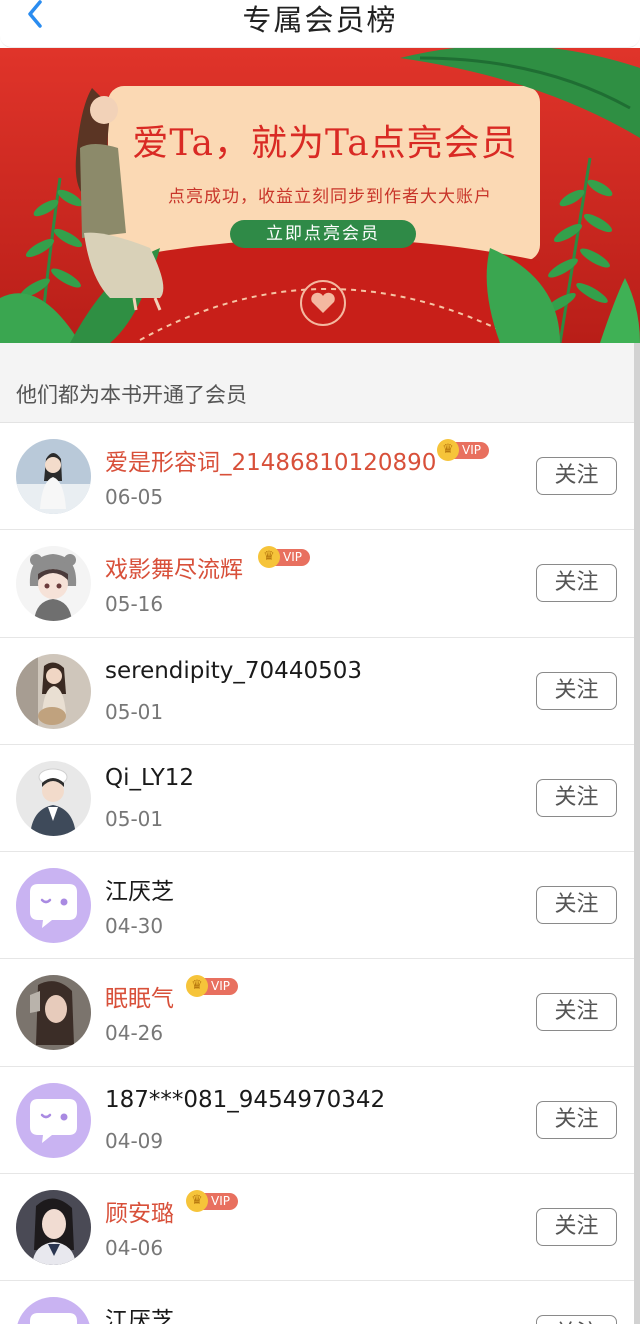 The width and height of the screenshot is (640, 1324). What do you see at coordinates (233, 671) in the screenshot?
I see `member-name: serendipity_70440503` at bounding box center [233, 671].